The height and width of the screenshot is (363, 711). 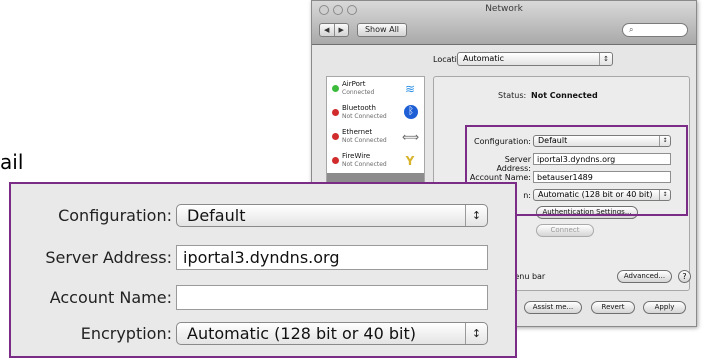 I want to click on back-button: ◀, so click(x=327, y=30).